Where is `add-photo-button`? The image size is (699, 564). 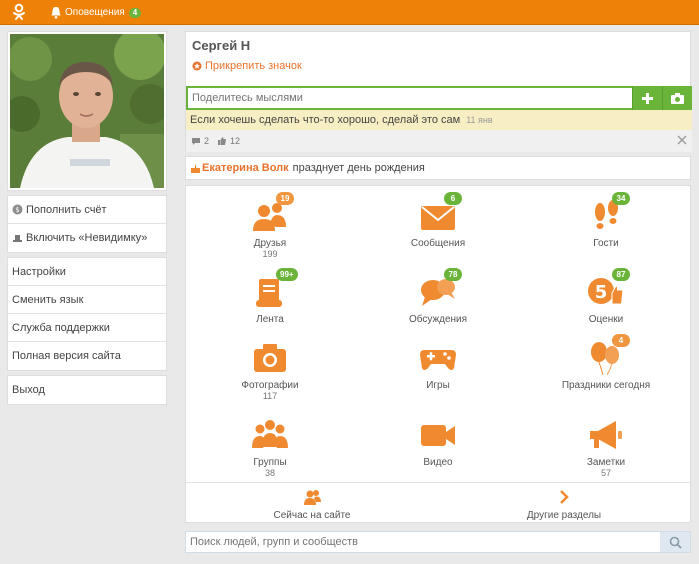 add-photo-button is located at coordinates (677, 98).